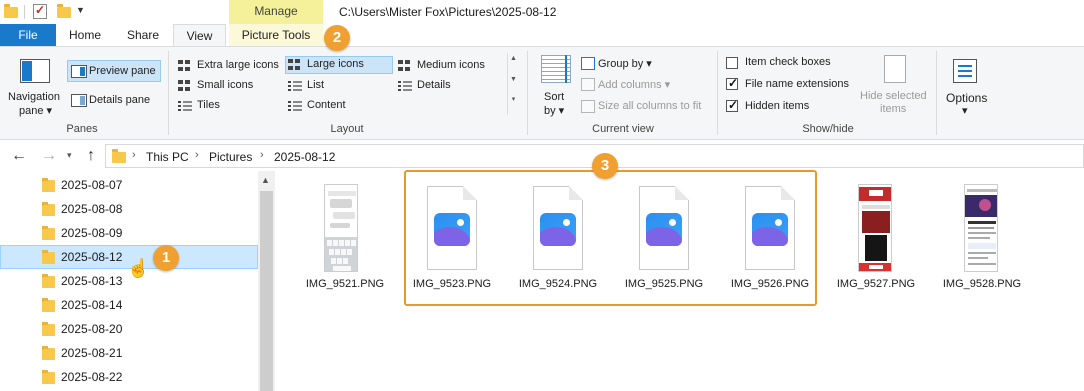  What do you see at coordinates (64, 11) in the screenshot?
I see `new-folder-icon` at bounding box center [64, 11].